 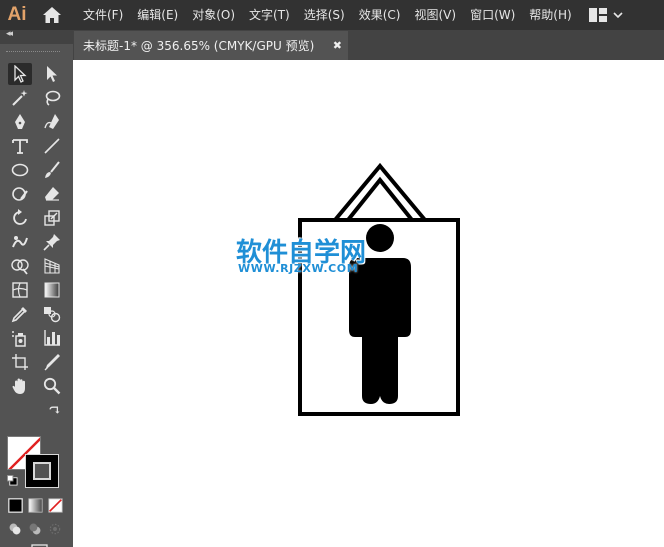 I want to click on puppet-warp-icon, so click(x=20, y=242).